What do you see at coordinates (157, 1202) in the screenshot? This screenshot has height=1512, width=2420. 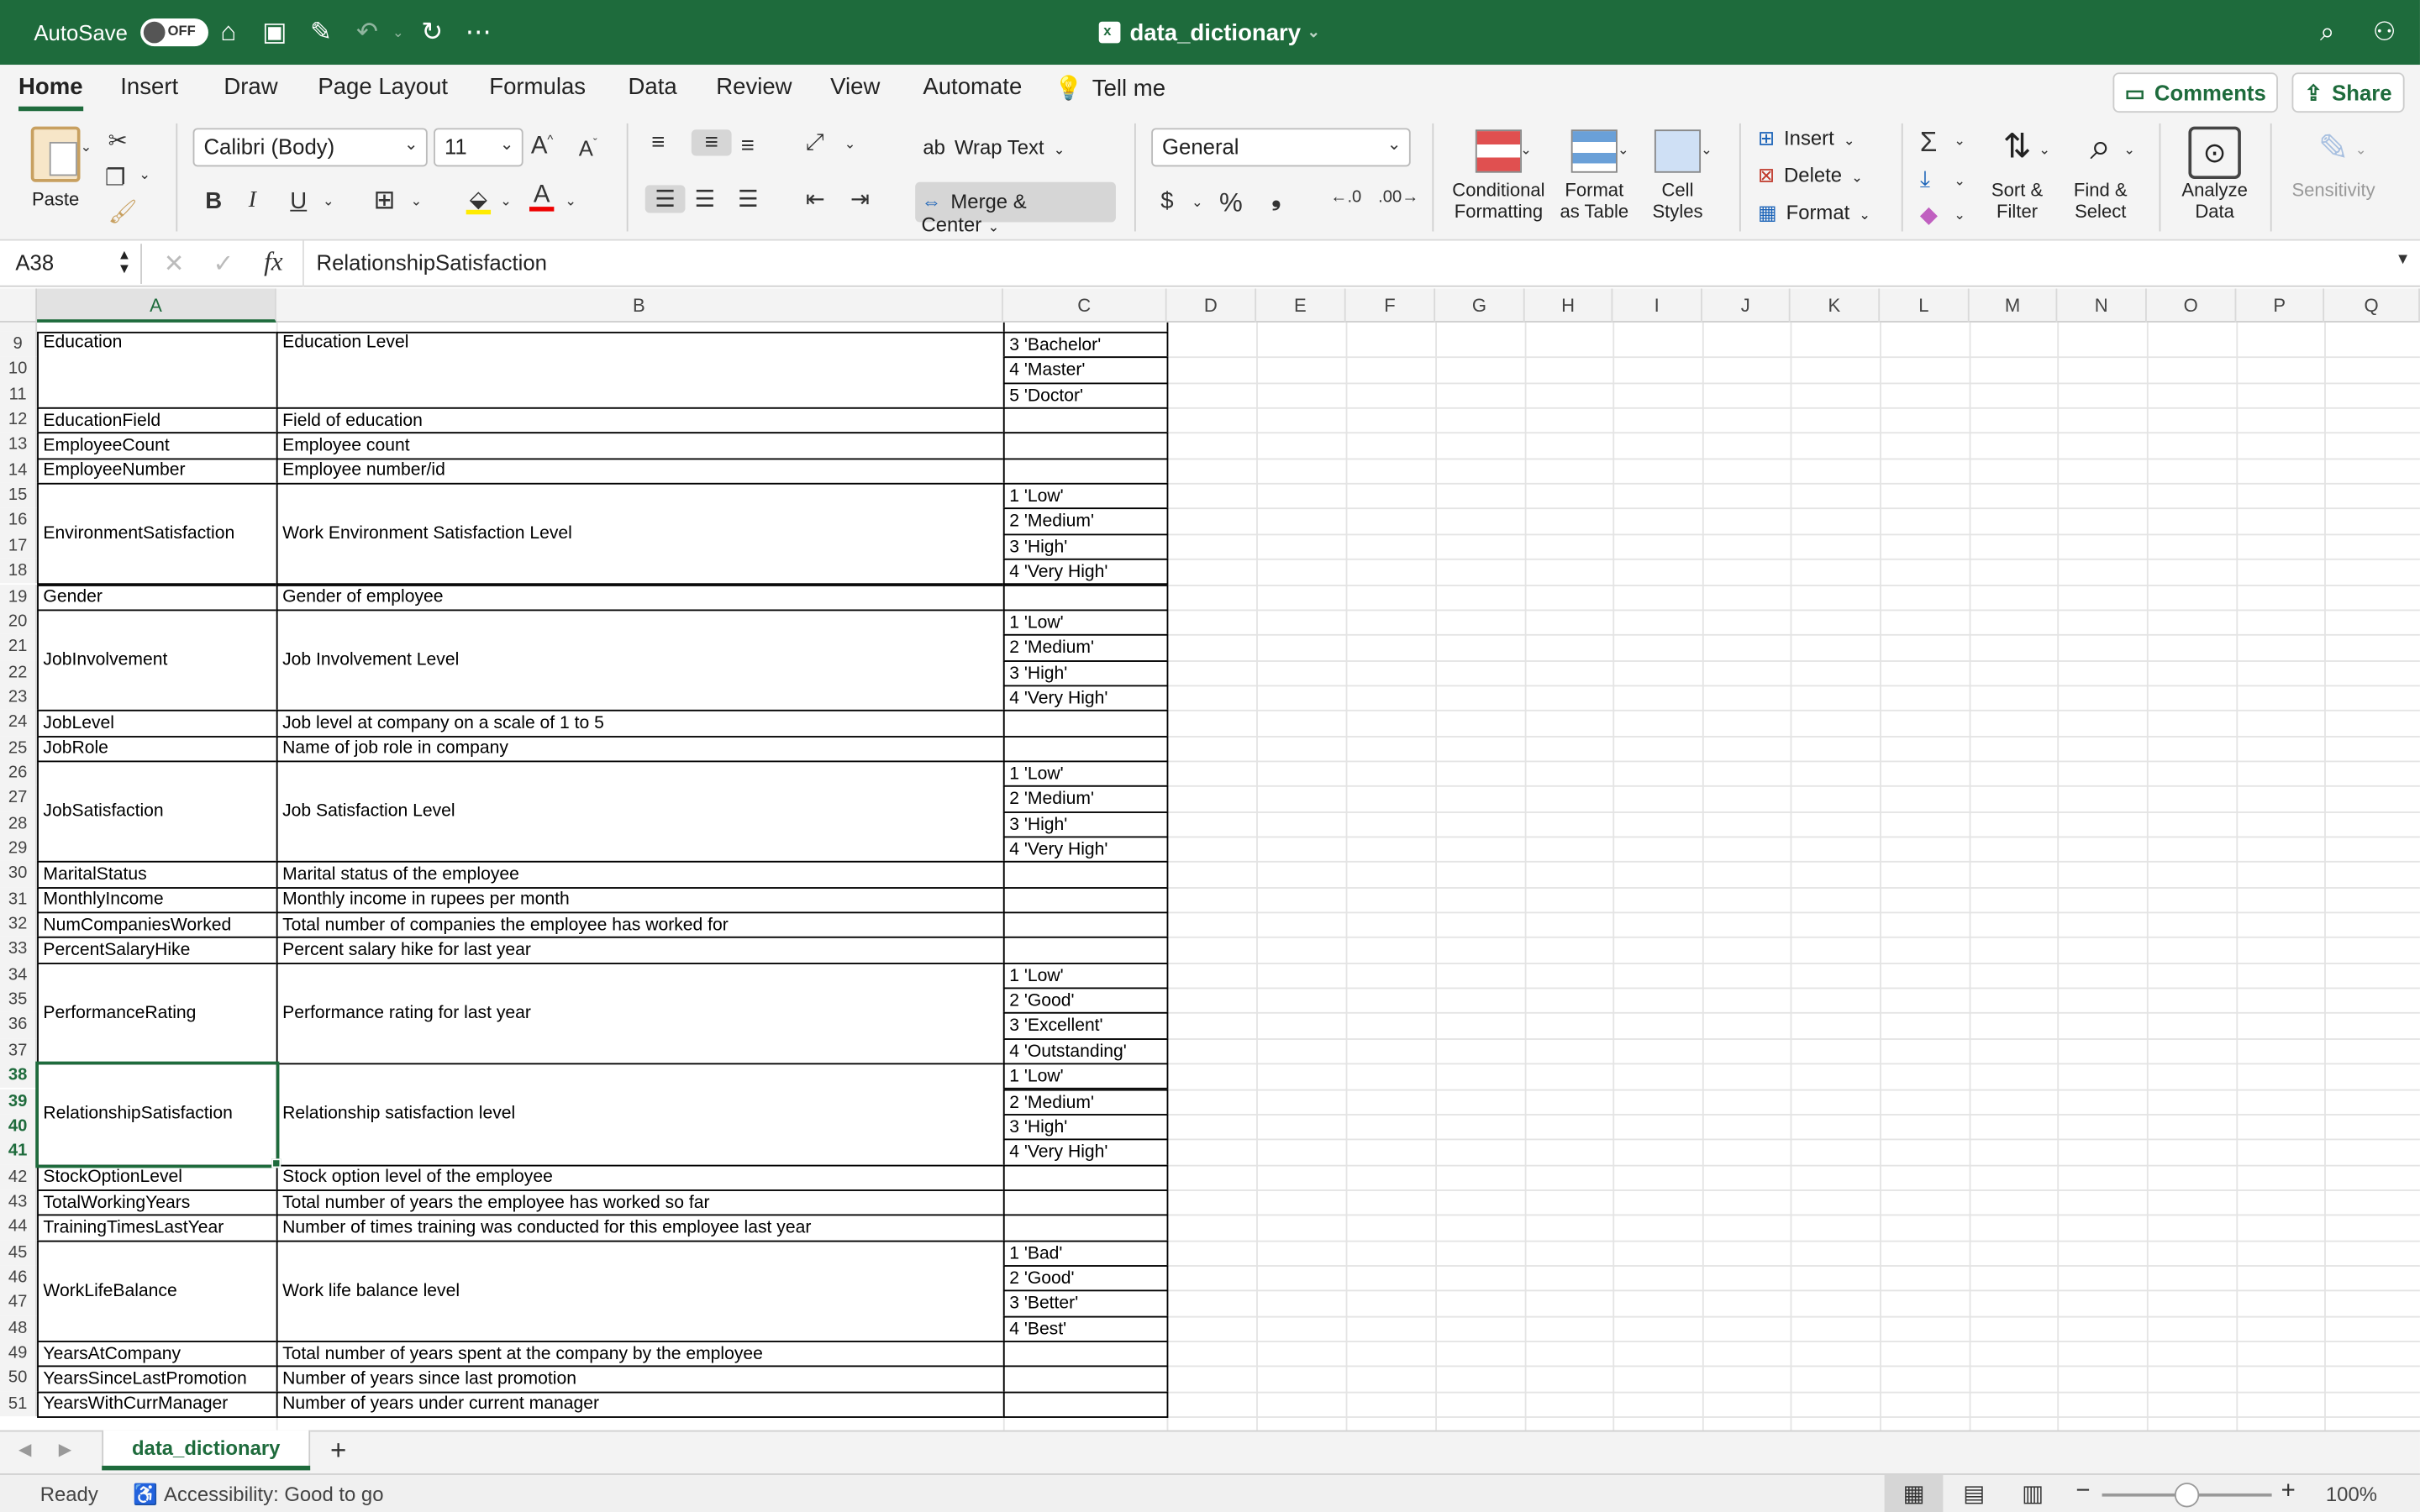 I see `cell-field-name: TotalWorkingYears` at bounding box center [157, 1202].